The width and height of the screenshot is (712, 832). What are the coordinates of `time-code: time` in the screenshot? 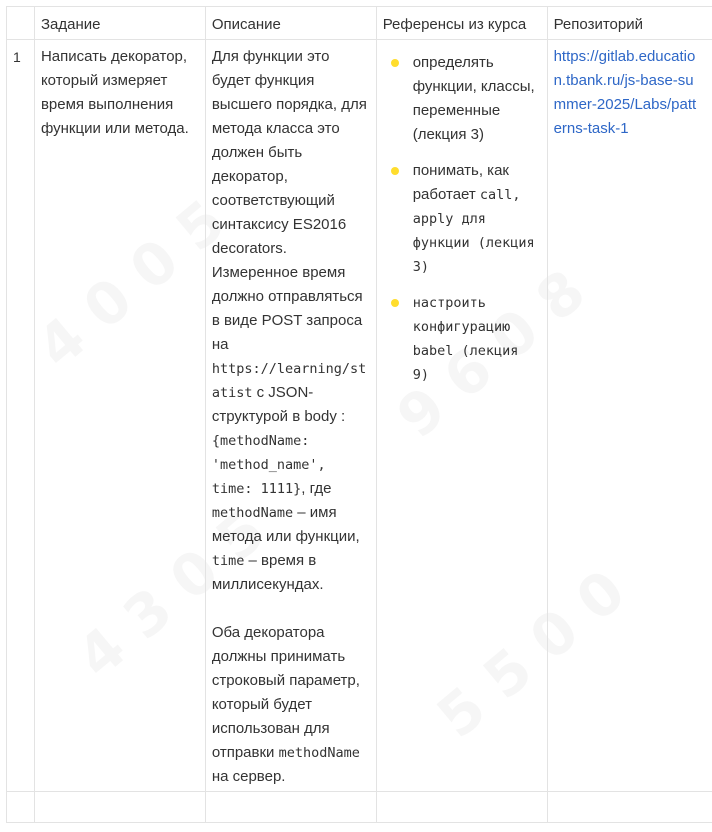 It's located at (228, 561).